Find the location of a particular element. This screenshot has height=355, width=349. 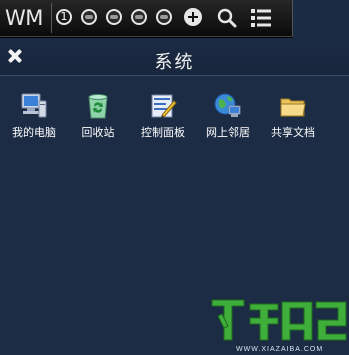

taskbar-divider is located at coordinates (51, 18).